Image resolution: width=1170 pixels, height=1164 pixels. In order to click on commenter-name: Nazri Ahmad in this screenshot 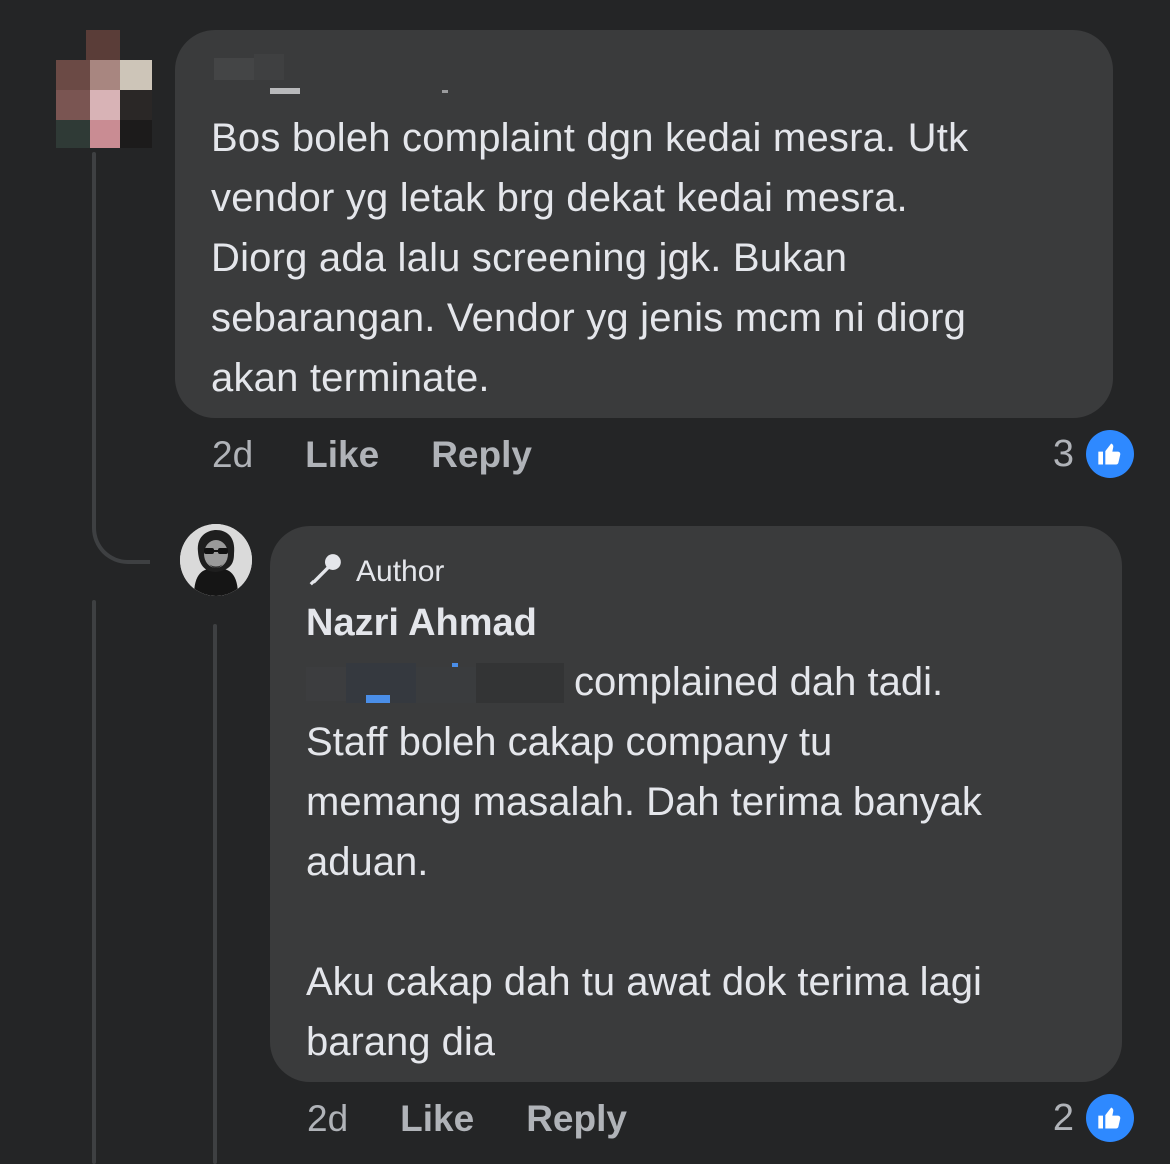, I will do `click(696, 623)`.